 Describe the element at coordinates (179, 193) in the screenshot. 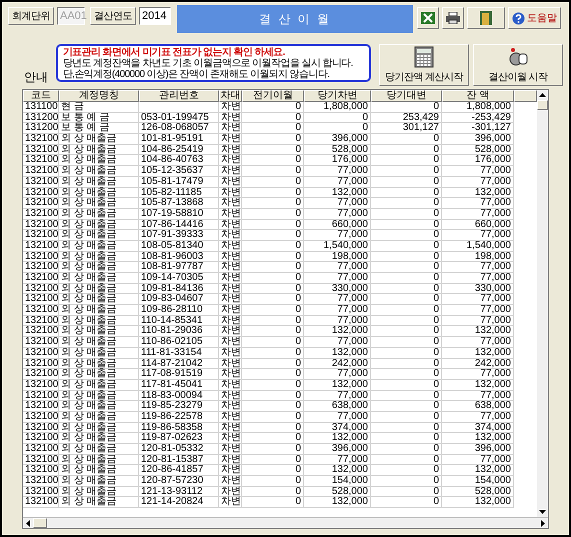

I see `table-cell: 105-82-11185` at that location.